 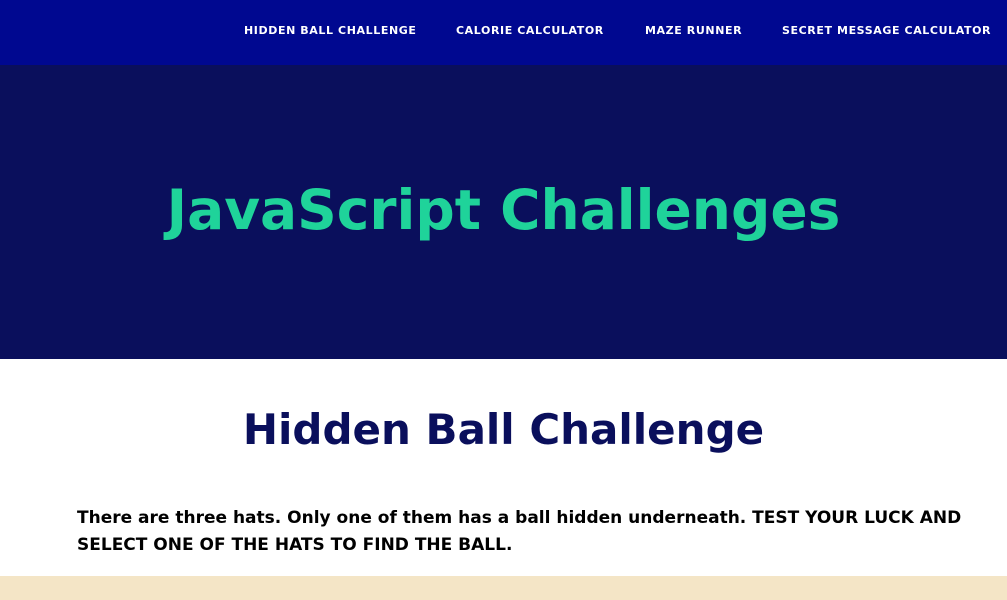 I want to click on nav-link-calorie-calculator: CALORIE CALCULATOR, so click(x=530, y=30).